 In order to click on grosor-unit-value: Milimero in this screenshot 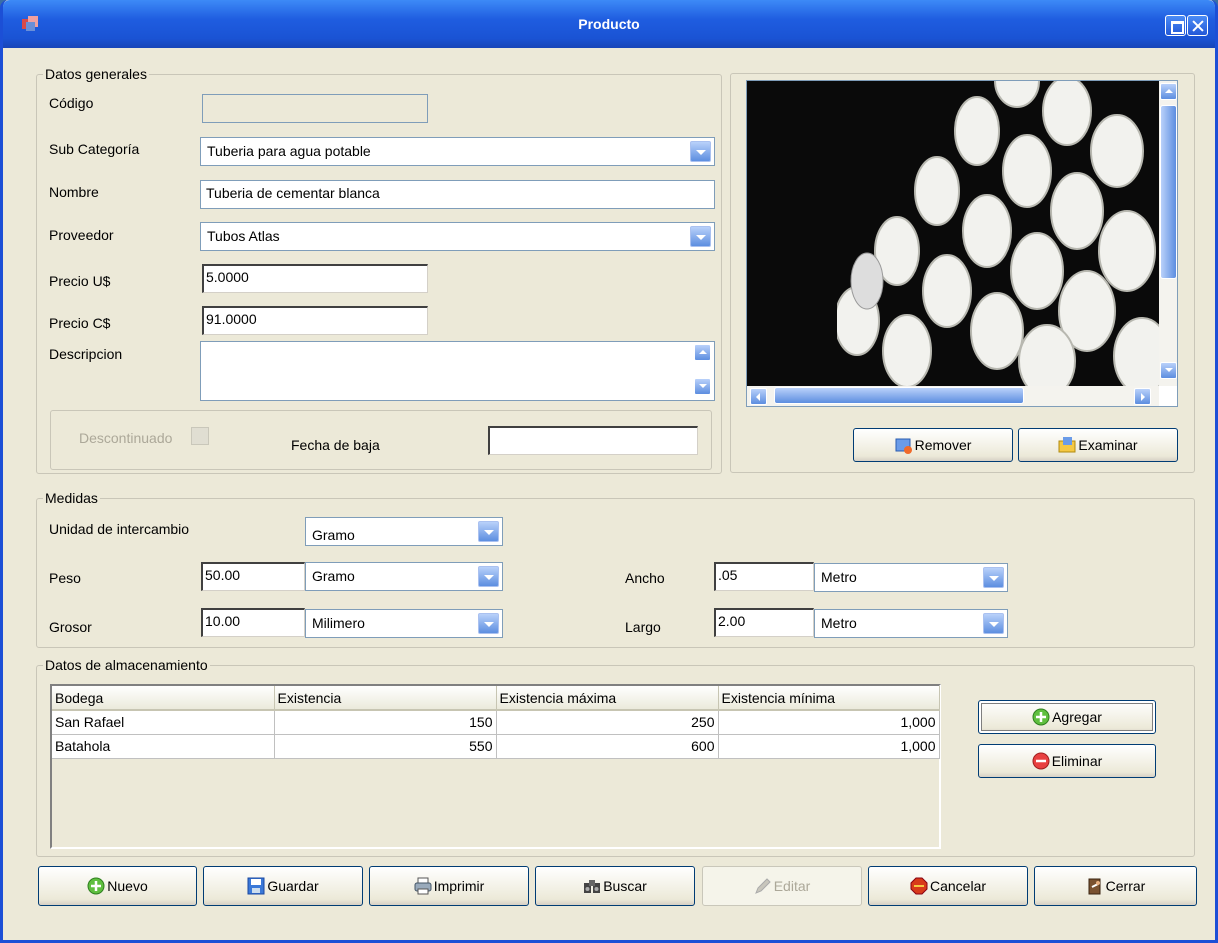, I will do `click(338, 623)`.